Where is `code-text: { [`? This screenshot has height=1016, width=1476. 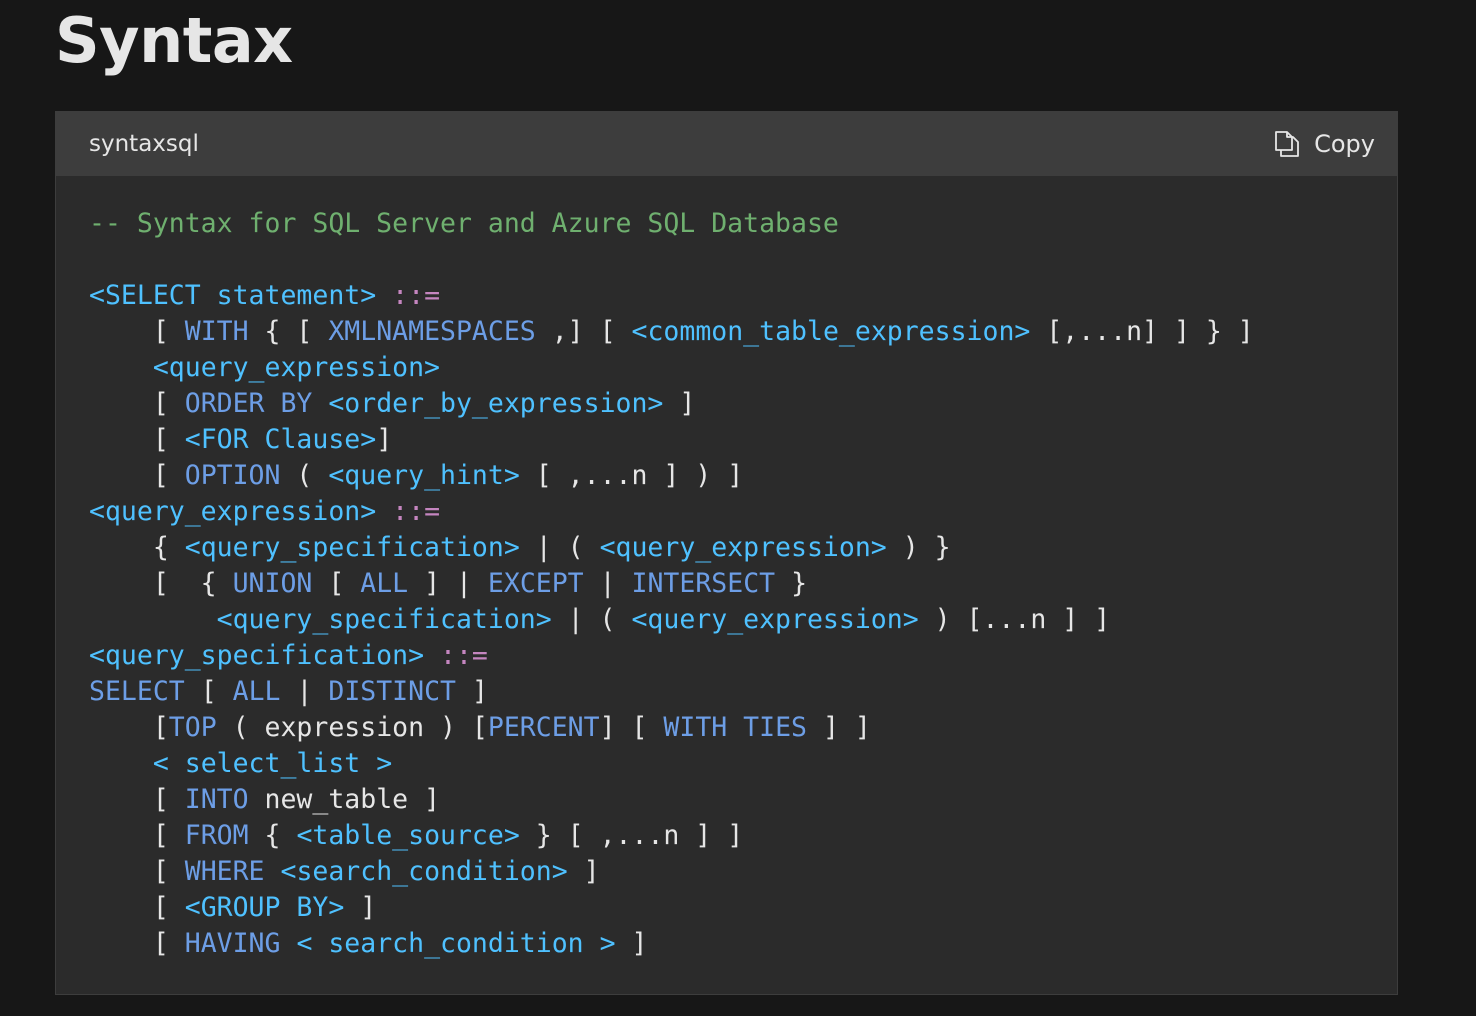 code-text: { [ is located at coordinates (288, 331).